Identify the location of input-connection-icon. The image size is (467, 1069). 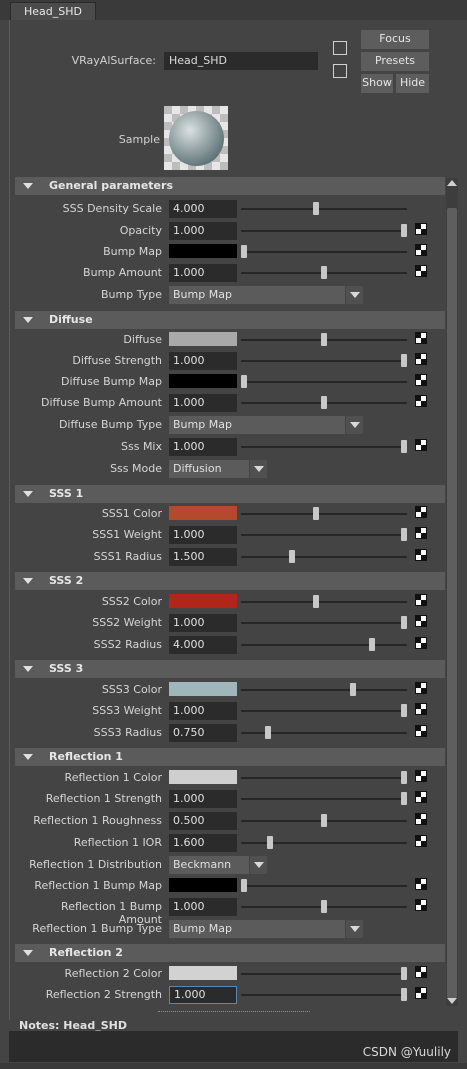
(340, 48).